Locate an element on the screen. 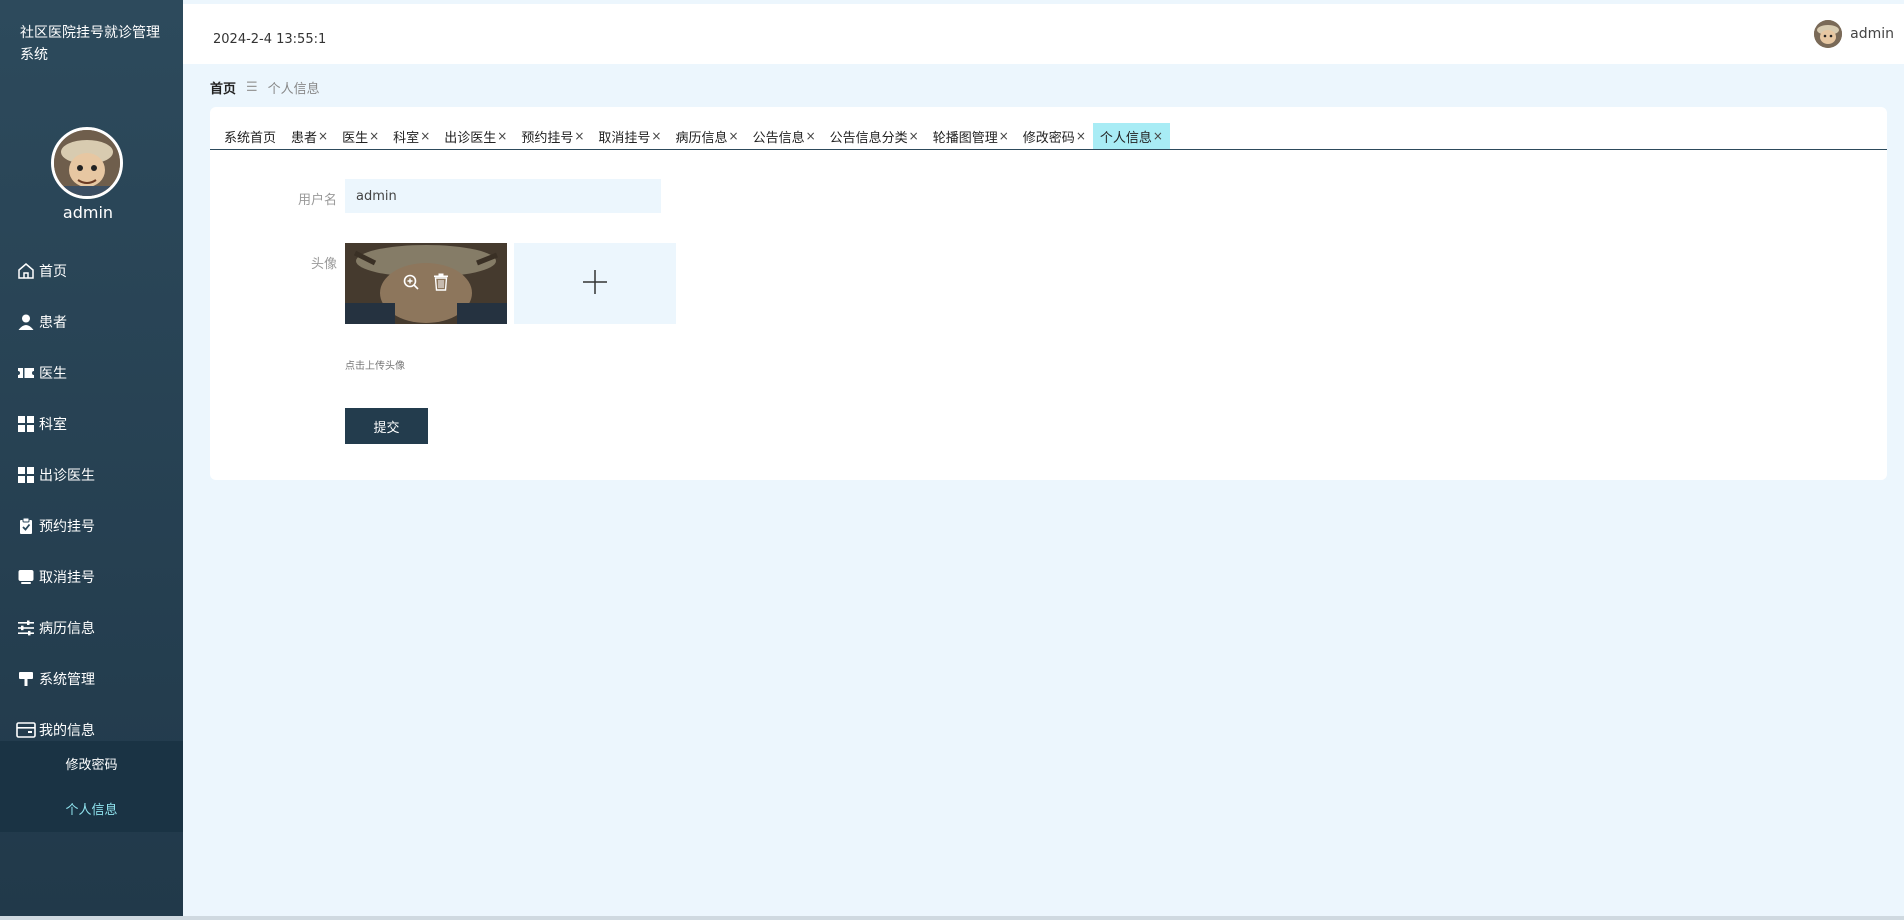  brush-icon is located at coordinates (26, 679).